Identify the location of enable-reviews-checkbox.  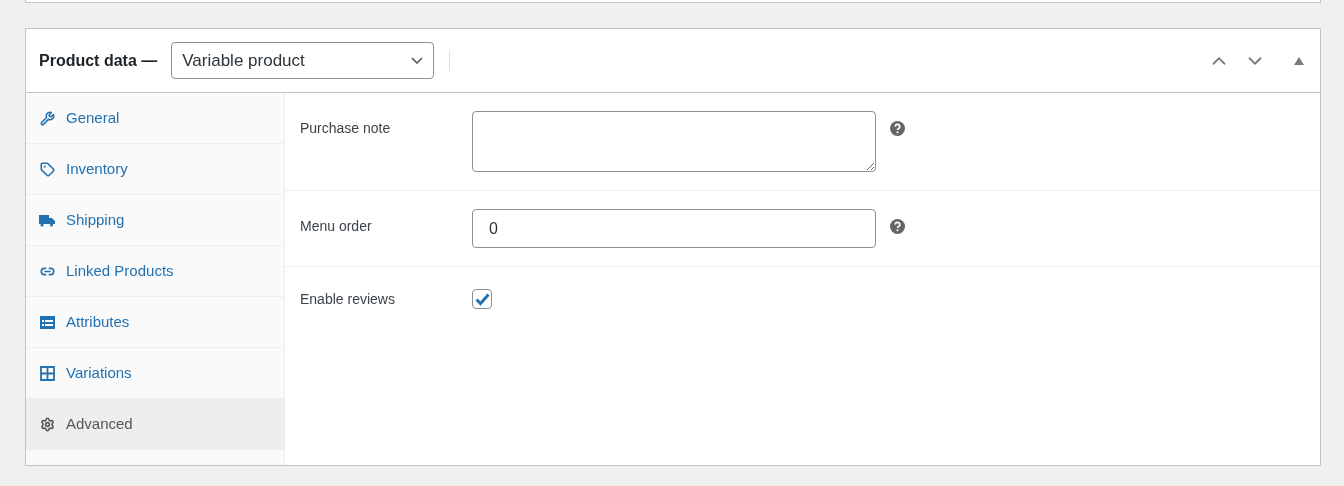
(482, 299).